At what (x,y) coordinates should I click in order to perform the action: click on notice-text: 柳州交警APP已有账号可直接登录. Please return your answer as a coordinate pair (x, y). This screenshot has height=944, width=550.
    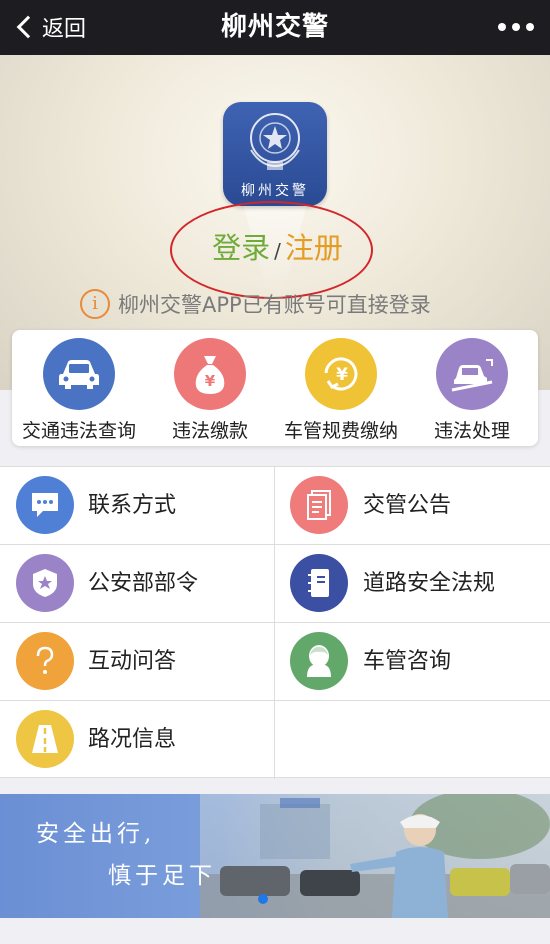
    Looking at the image, I should click on (274, 305).